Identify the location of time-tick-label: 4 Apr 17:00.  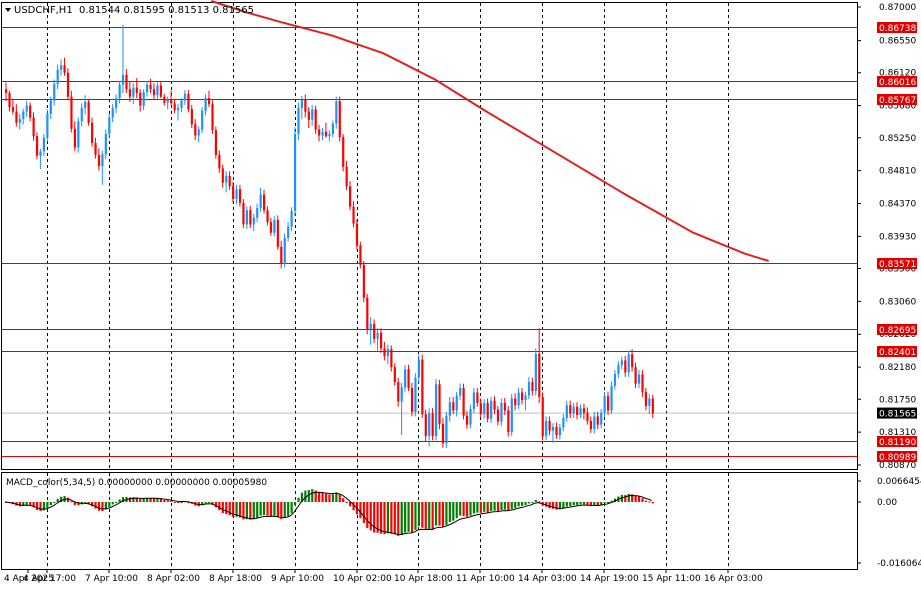
(49, 579).